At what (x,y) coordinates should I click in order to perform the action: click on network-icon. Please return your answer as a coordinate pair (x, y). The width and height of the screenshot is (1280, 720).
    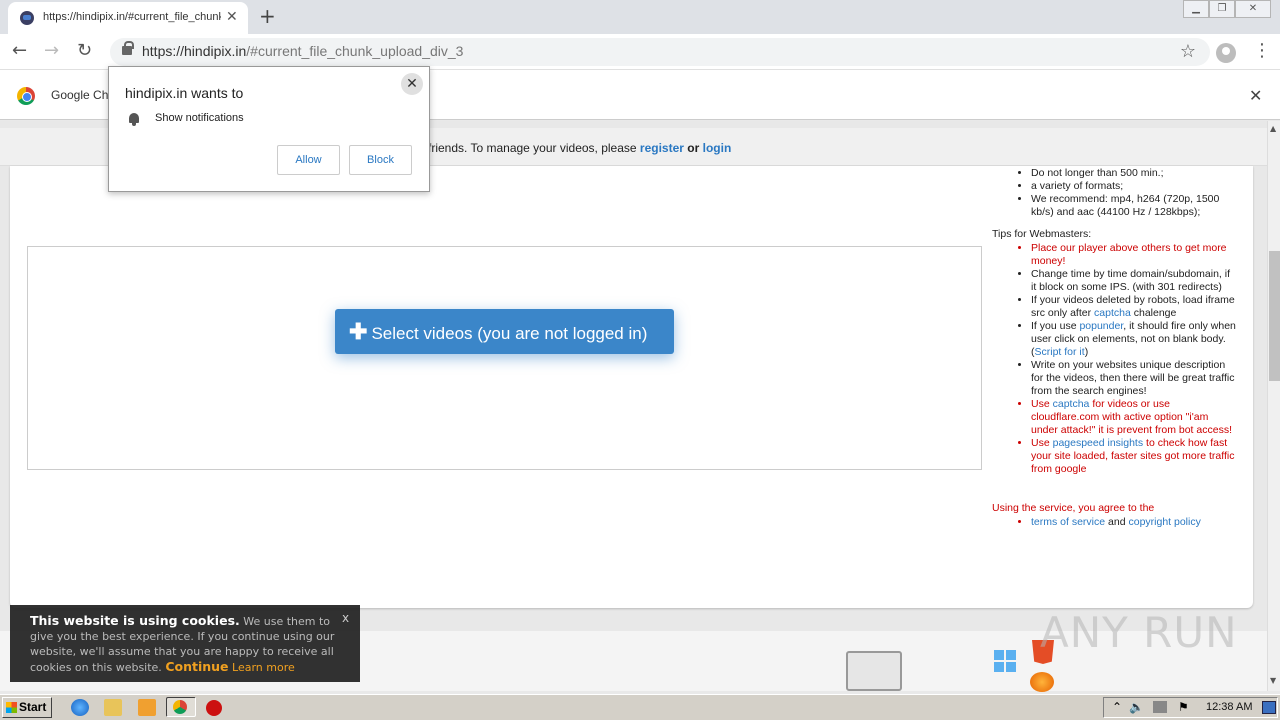
    Looking at the image, I should click on (1160, 707).